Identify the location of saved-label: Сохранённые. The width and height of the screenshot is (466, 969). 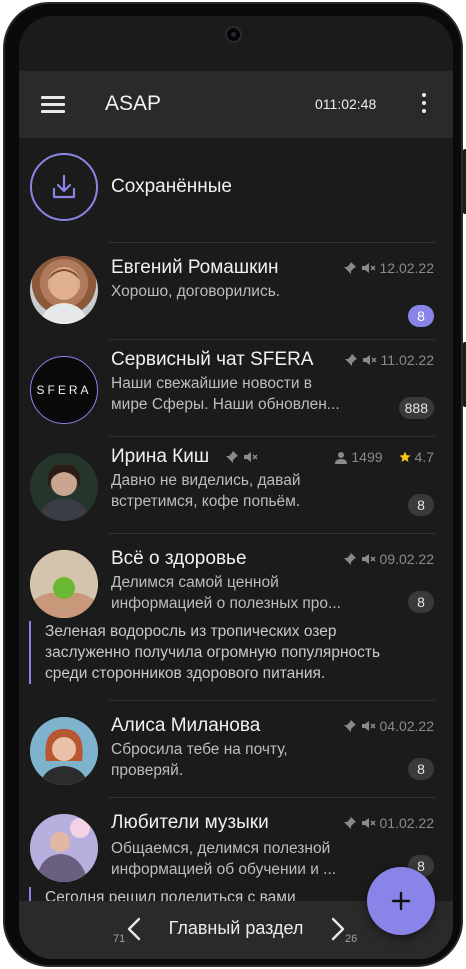
(171, 186).